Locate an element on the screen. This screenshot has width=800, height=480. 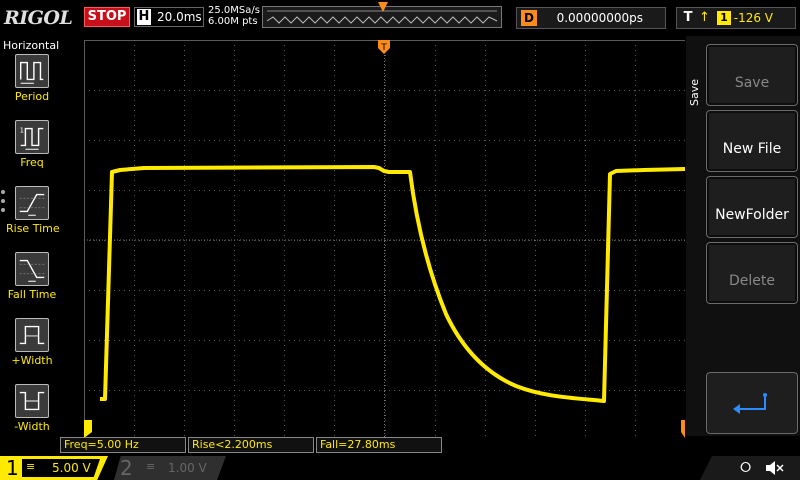
ch2-coupling-icon: ≡ is located at coordinates (151, 466).